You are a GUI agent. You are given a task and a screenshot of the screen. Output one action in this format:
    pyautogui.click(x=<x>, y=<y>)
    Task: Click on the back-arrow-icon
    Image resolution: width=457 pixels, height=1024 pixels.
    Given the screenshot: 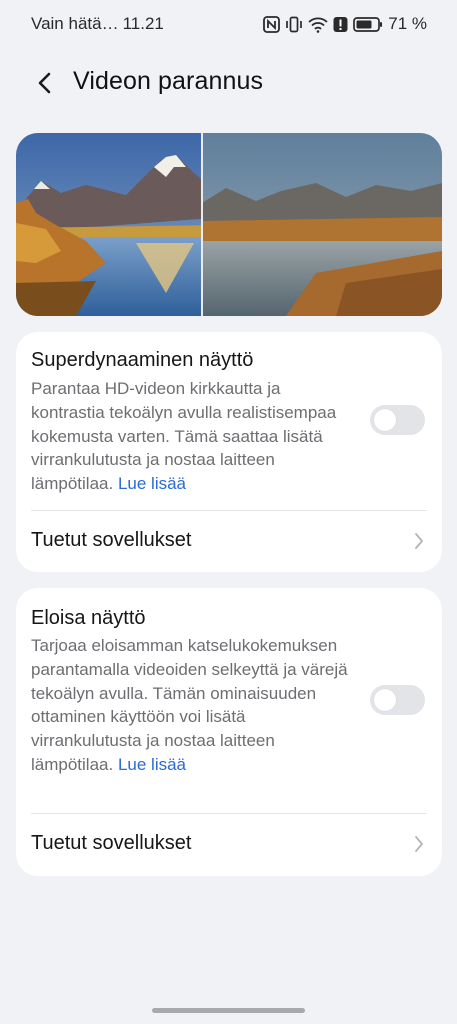 What is the action you would take?
    pyautogui.click(x=45, y=83)
    